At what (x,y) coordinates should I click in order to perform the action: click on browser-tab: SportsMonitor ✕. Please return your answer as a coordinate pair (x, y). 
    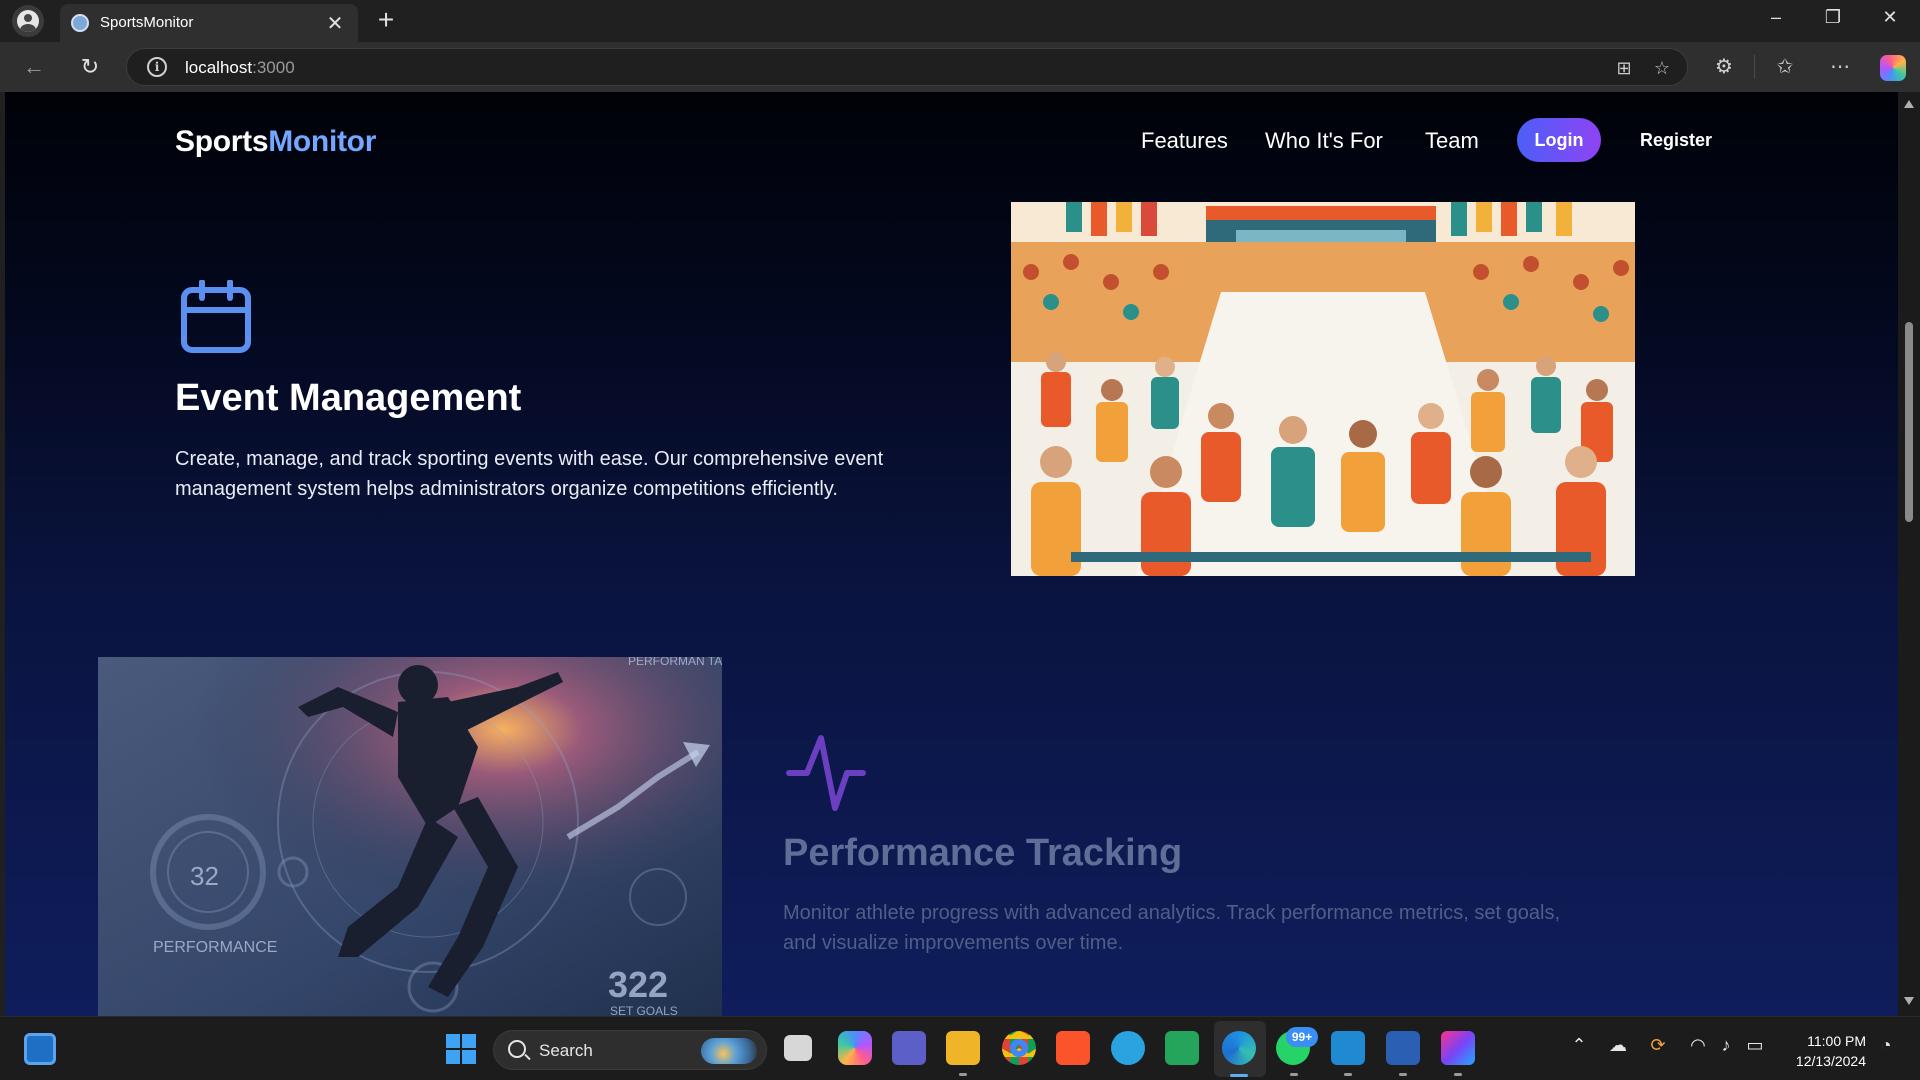
    Looking at the image, I should click on (209, 23).